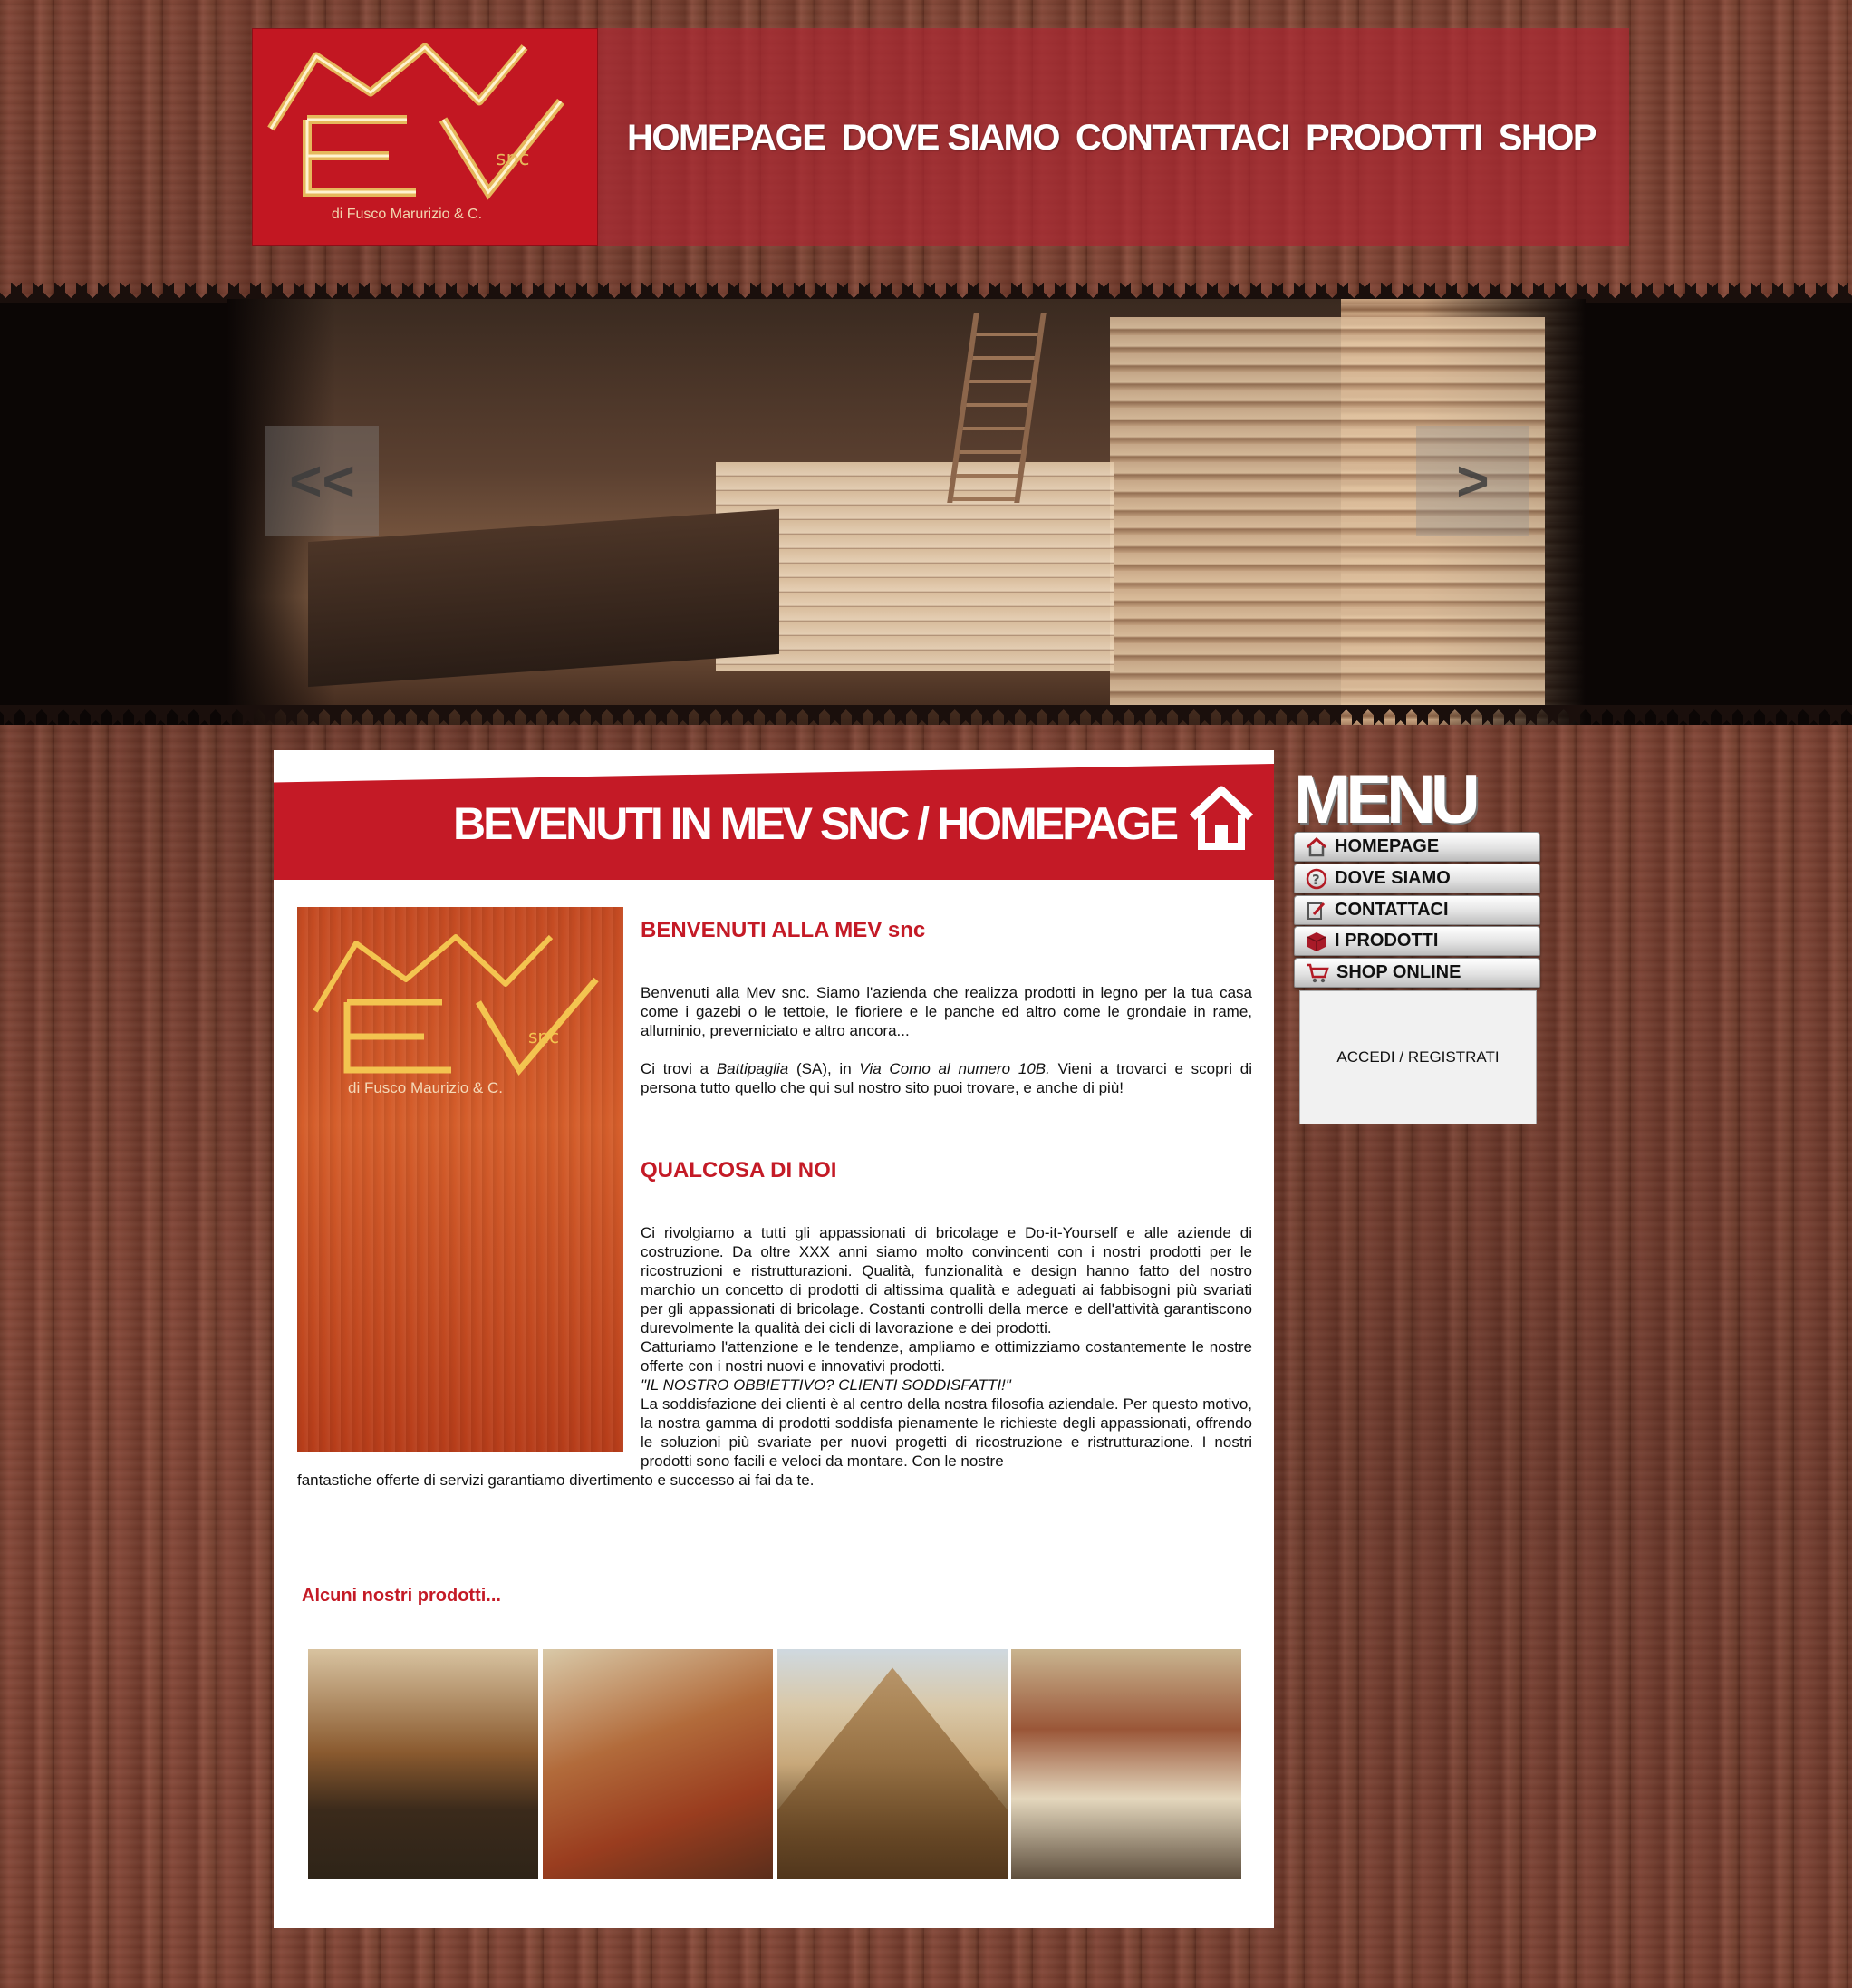  What do you see at coordinates (1318, 972) in the screenshot?
I see `cart-icon` at bounding box center [1318, 972].